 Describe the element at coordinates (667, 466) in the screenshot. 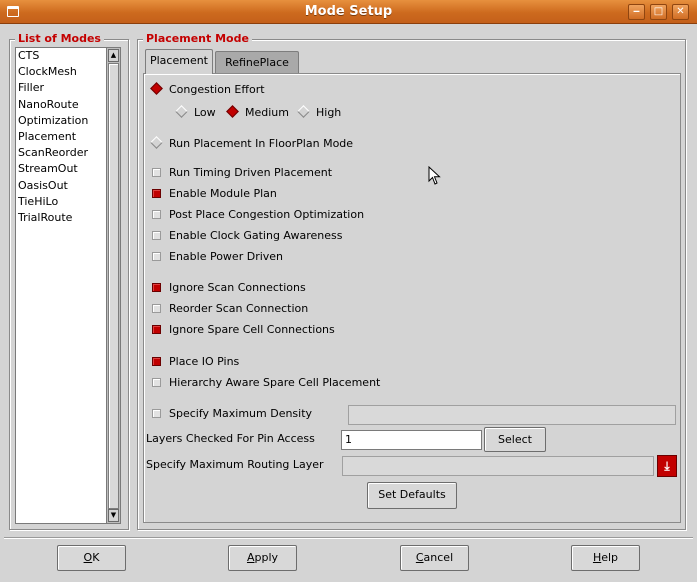

I see `dropdown-arrow-icon: ⤓` at that location.